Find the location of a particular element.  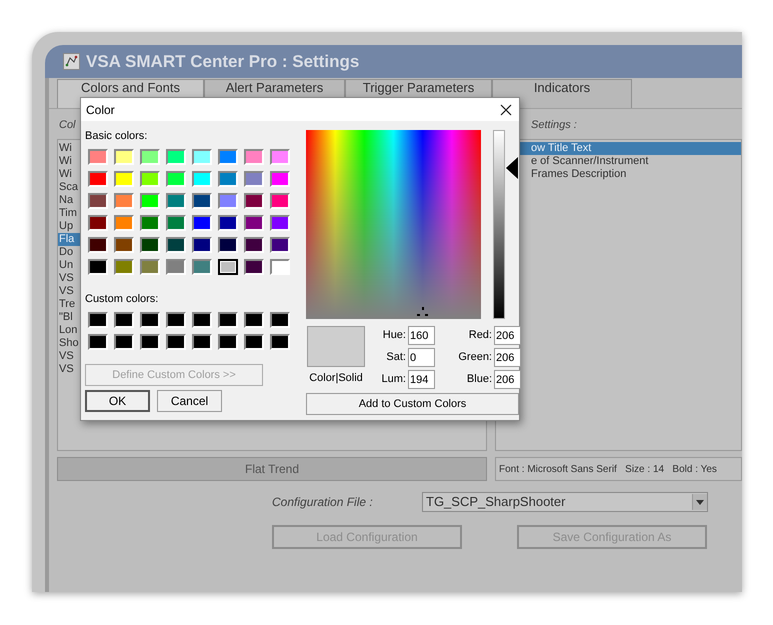

number-field: 0 is located at coordinates (421, 357).